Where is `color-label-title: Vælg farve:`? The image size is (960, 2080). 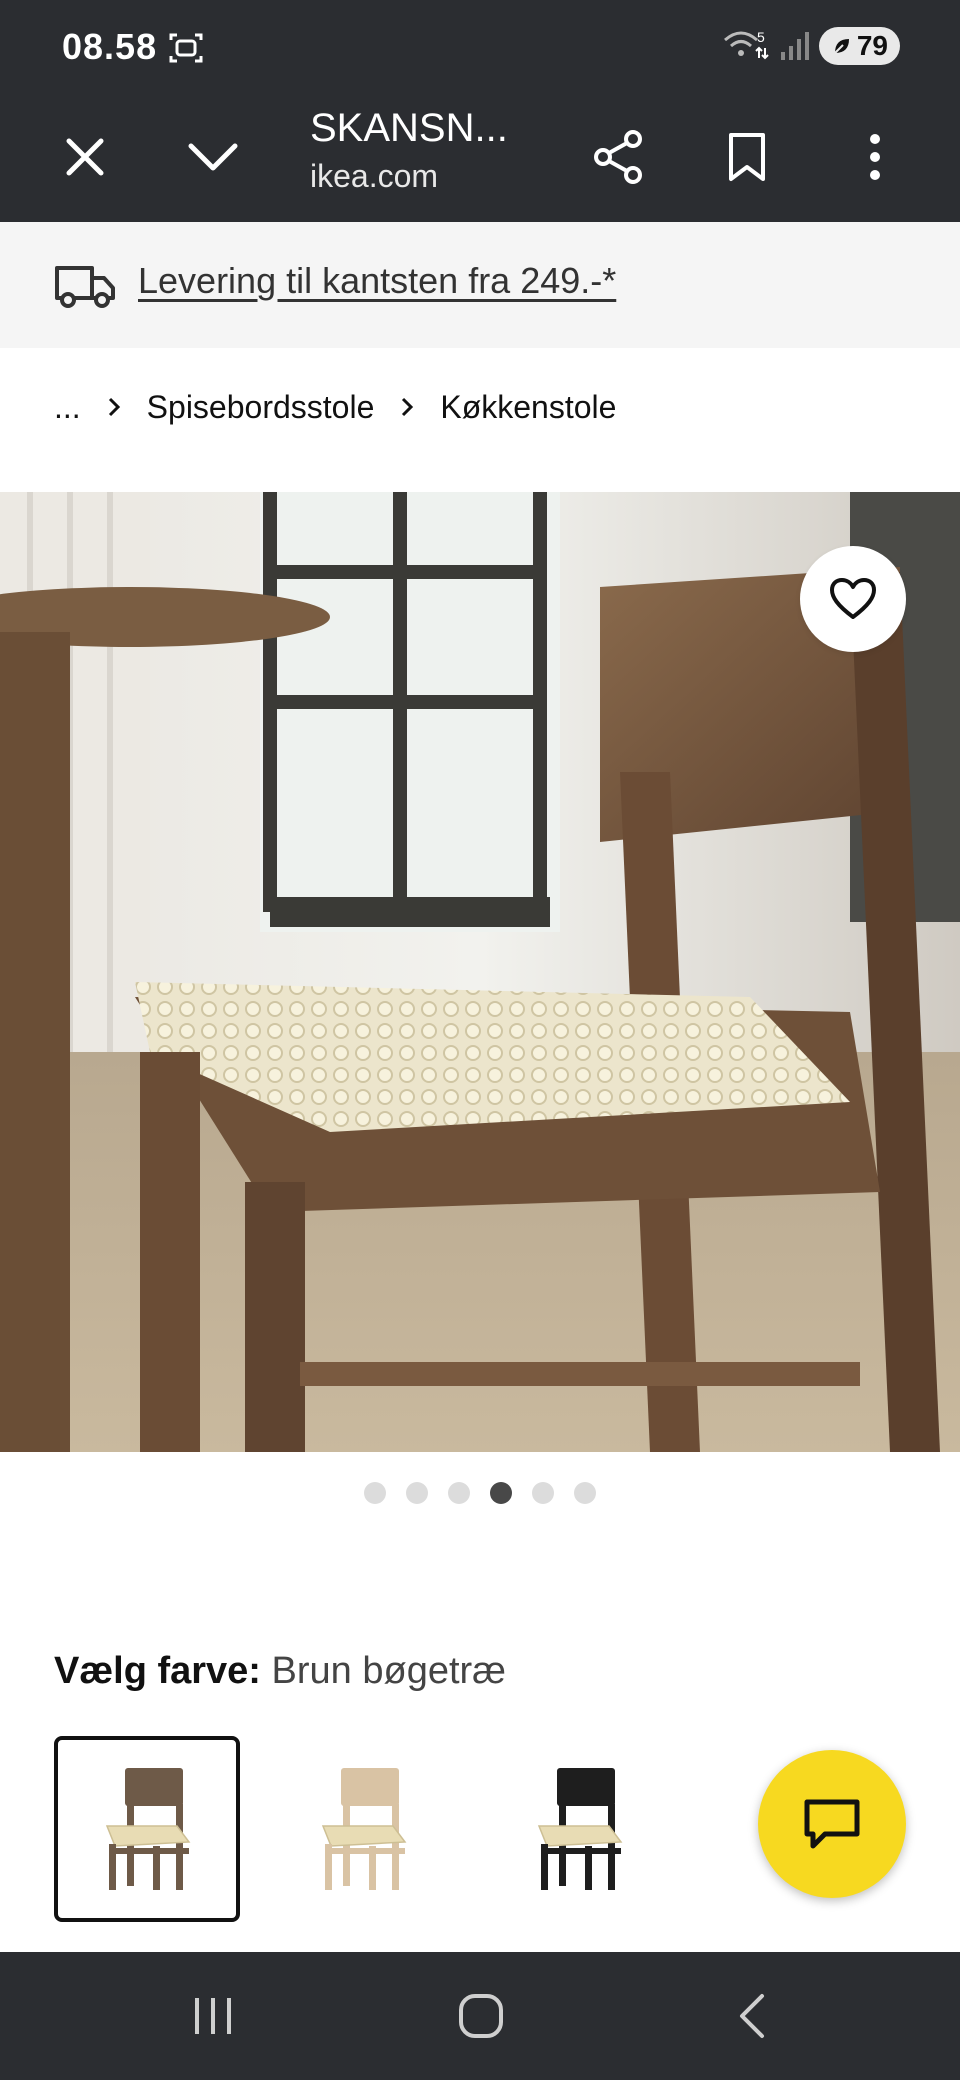
color-label-title: Vælg farve: is located at coordinates (157, 1671).